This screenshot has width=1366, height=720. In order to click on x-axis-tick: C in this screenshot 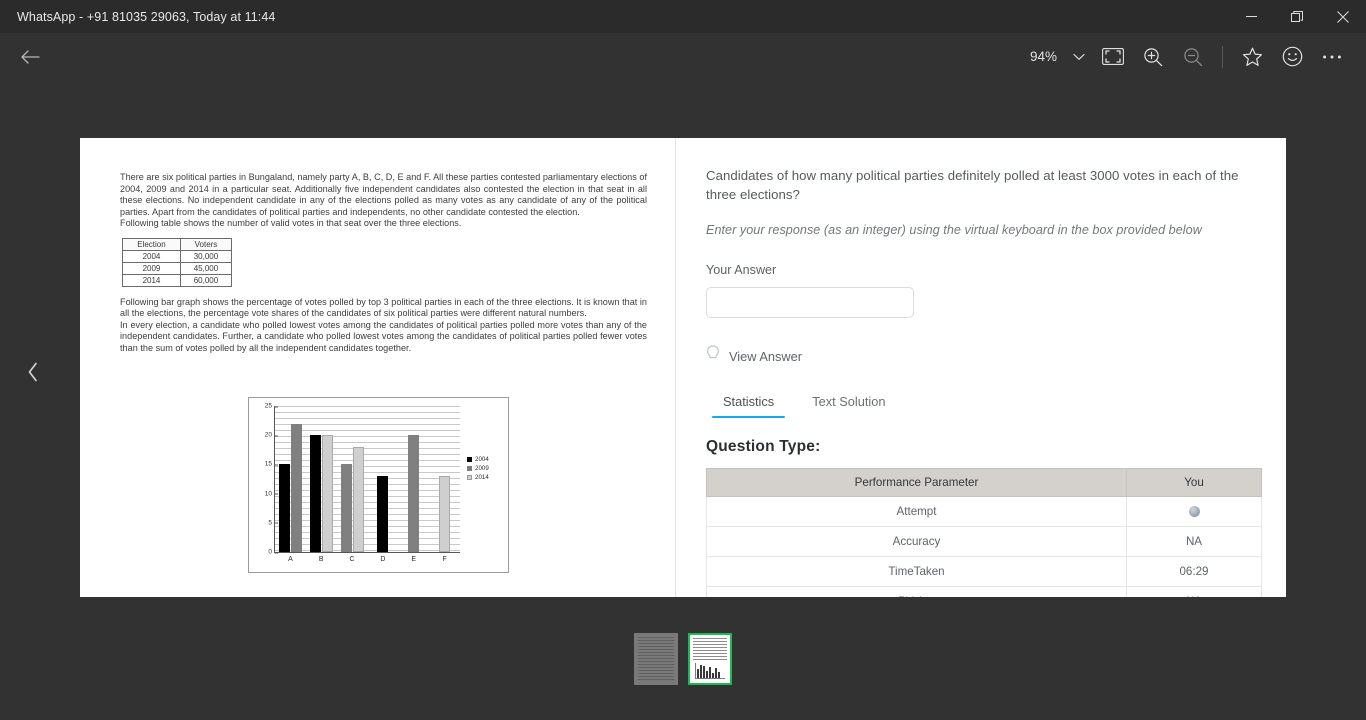, I will do `click(352, 559)`.